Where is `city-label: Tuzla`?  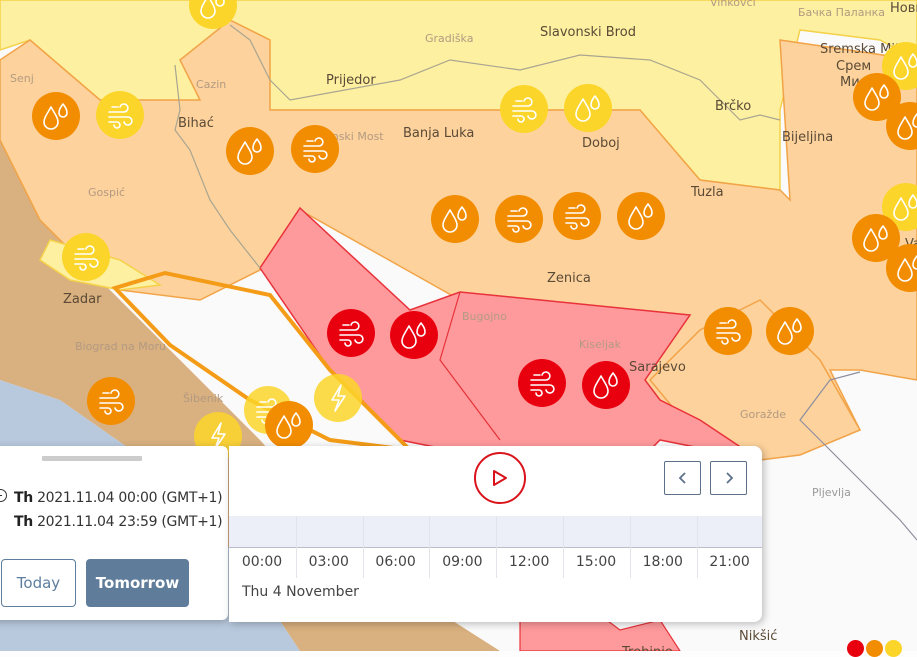
city-label: Tuzla is located at coordinates (707, 192).